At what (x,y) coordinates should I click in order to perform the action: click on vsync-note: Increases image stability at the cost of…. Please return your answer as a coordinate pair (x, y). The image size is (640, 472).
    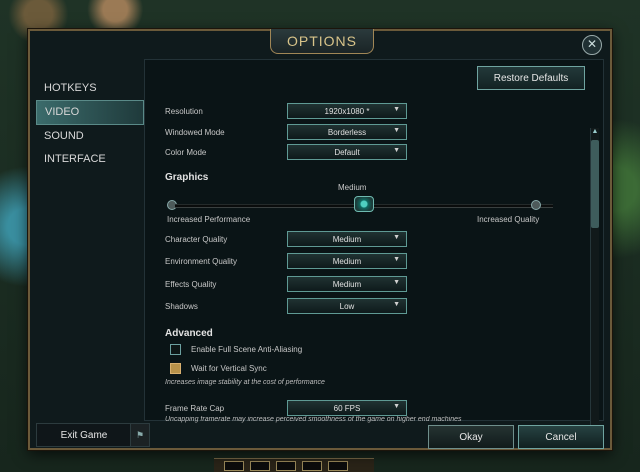
    Looking at the image, I should click on (245, 382).